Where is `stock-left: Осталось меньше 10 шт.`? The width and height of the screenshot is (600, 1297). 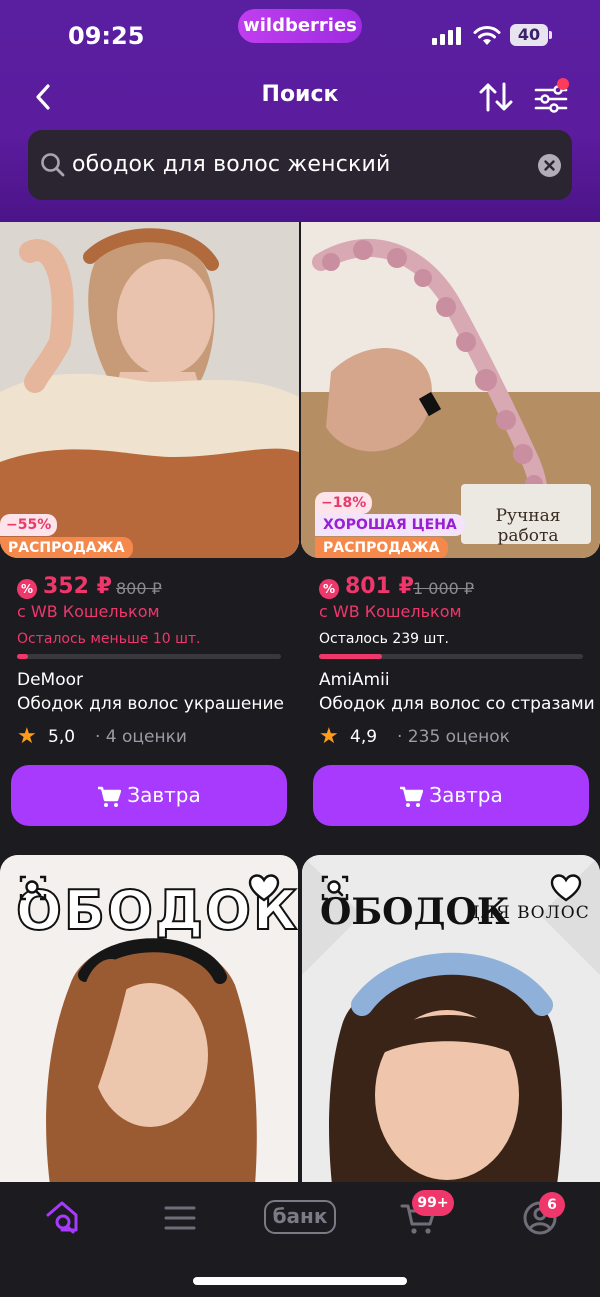 stock-left: Осталось меньше 10 шт. is located at coordinates (109, 639).